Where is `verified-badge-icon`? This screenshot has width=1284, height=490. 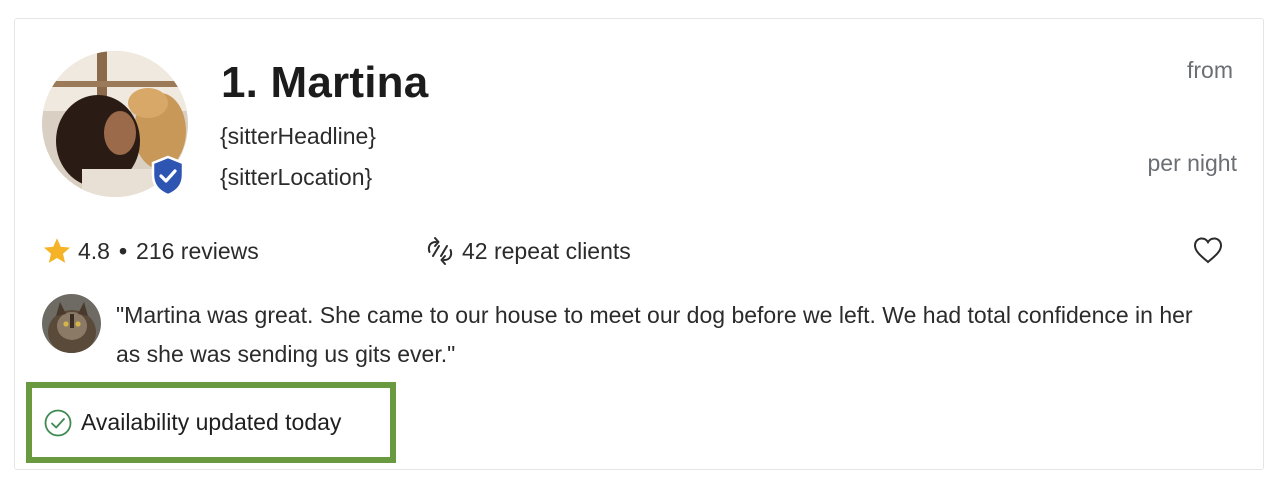
verified-badge-icon is located at coordinates (168, 176).